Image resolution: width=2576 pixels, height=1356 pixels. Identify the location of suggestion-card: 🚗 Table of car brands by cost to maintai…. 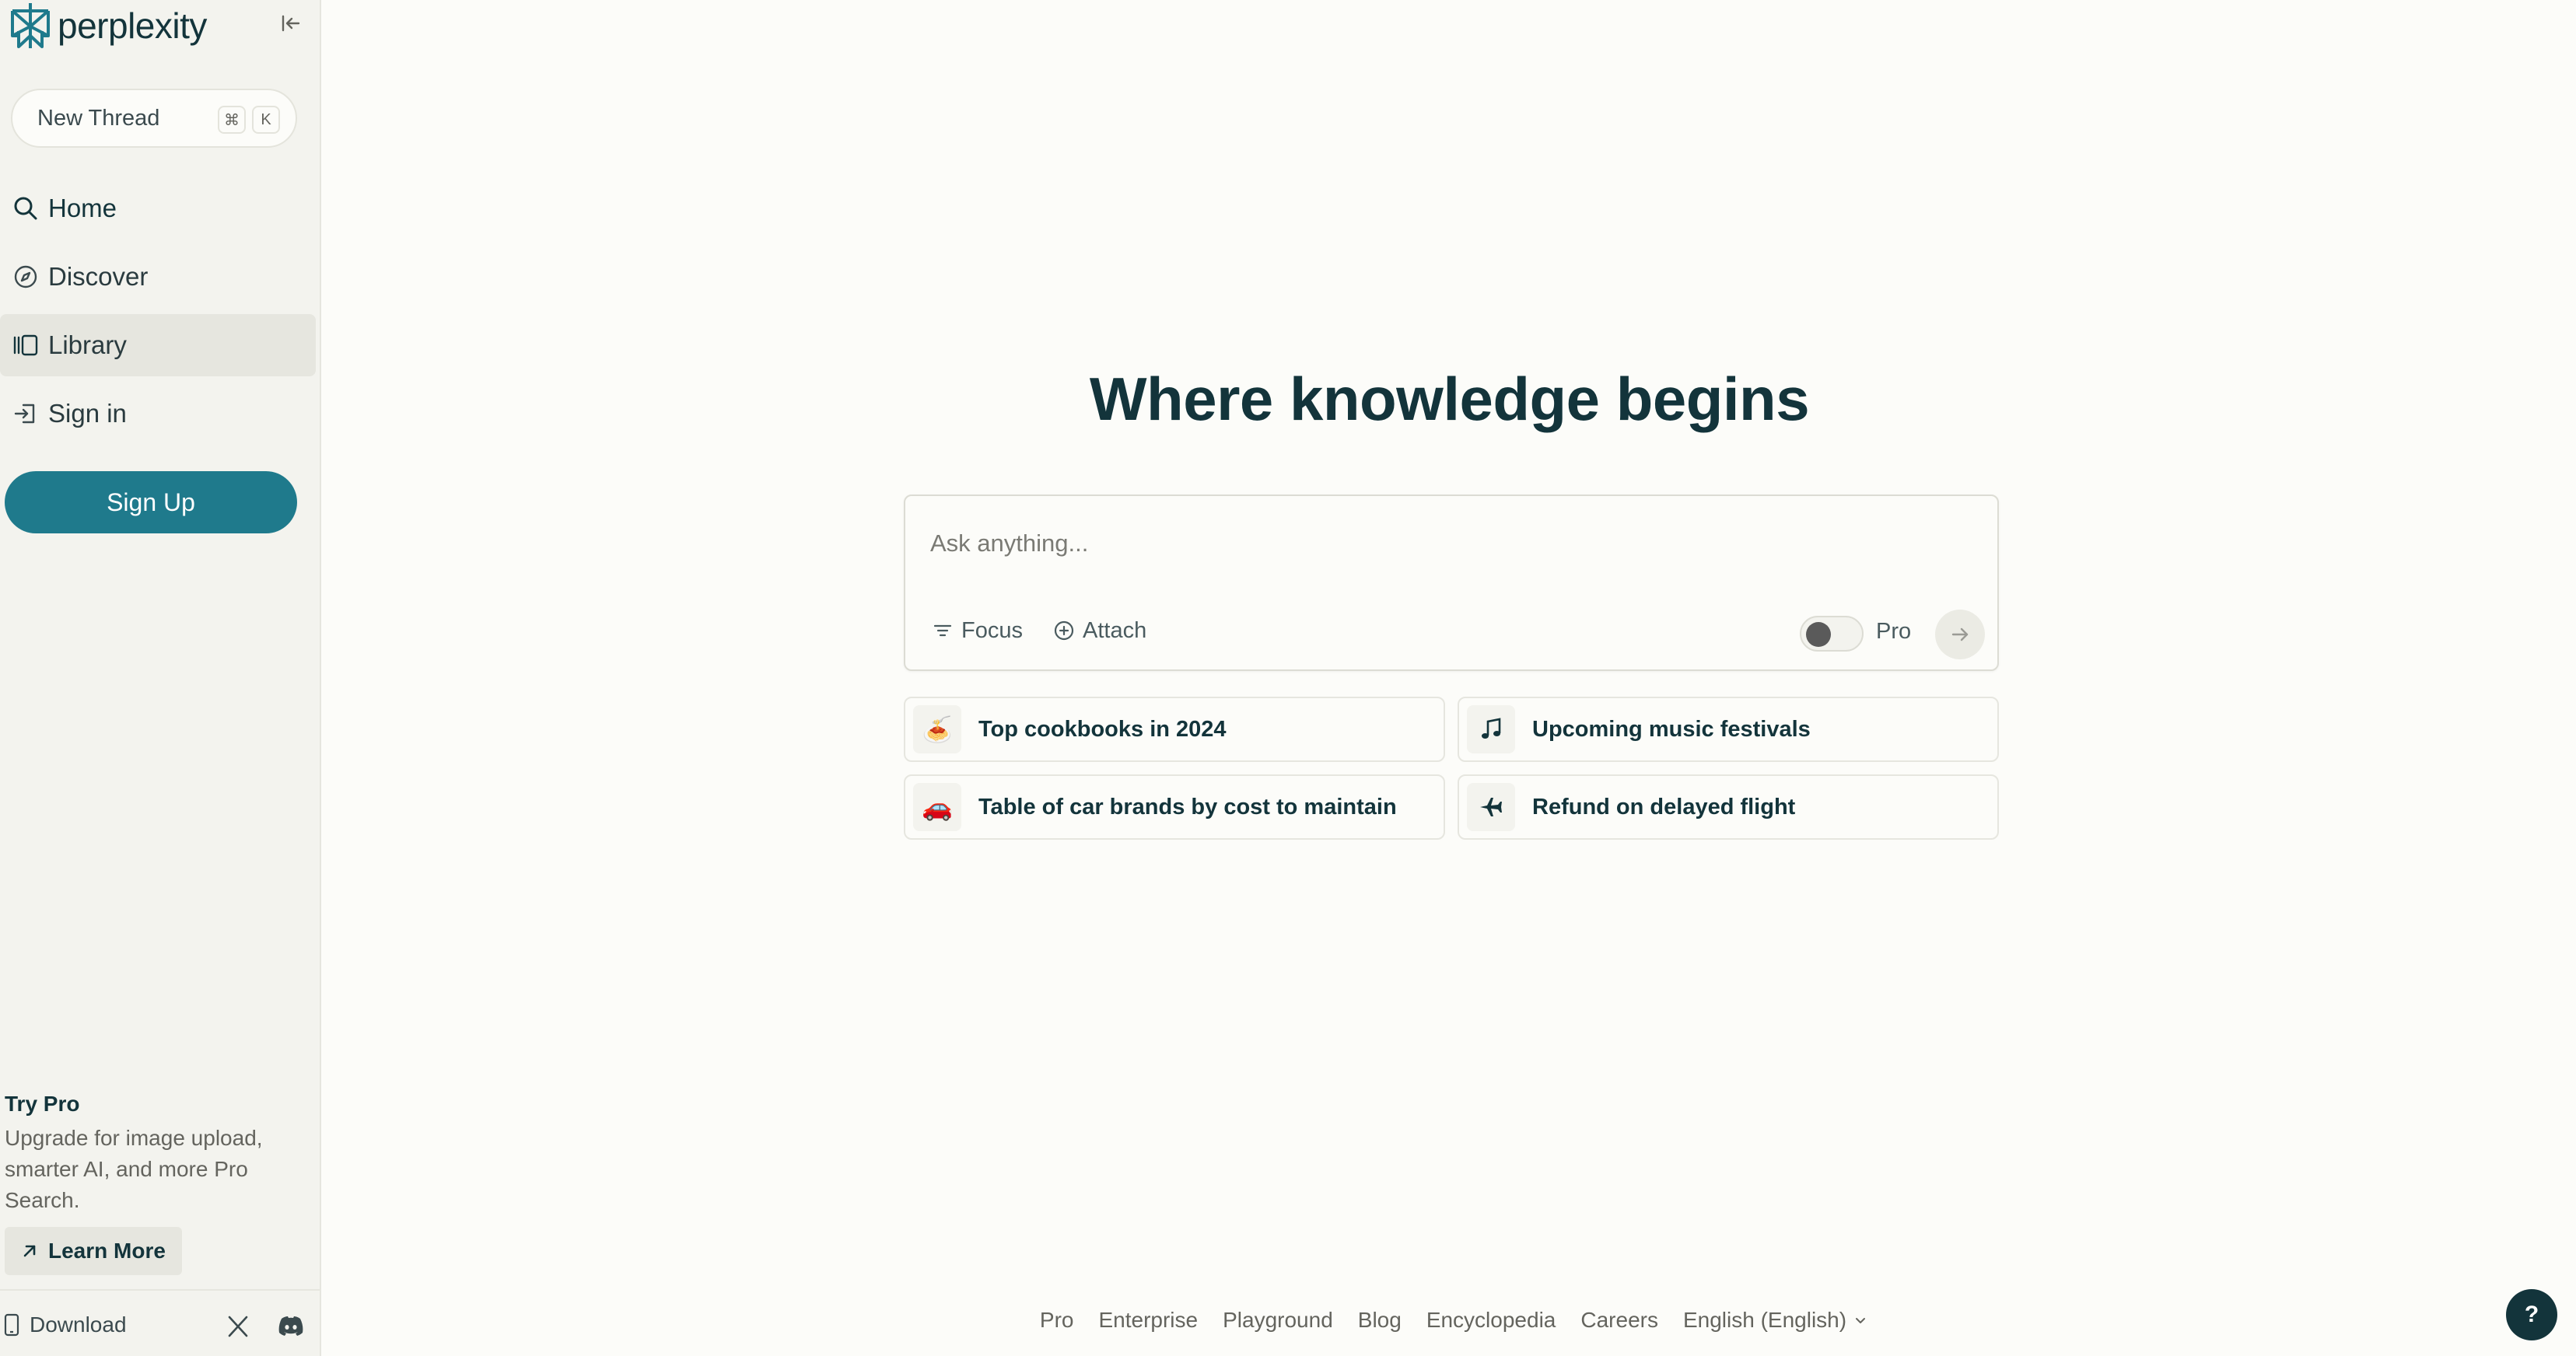
(1174, 807).